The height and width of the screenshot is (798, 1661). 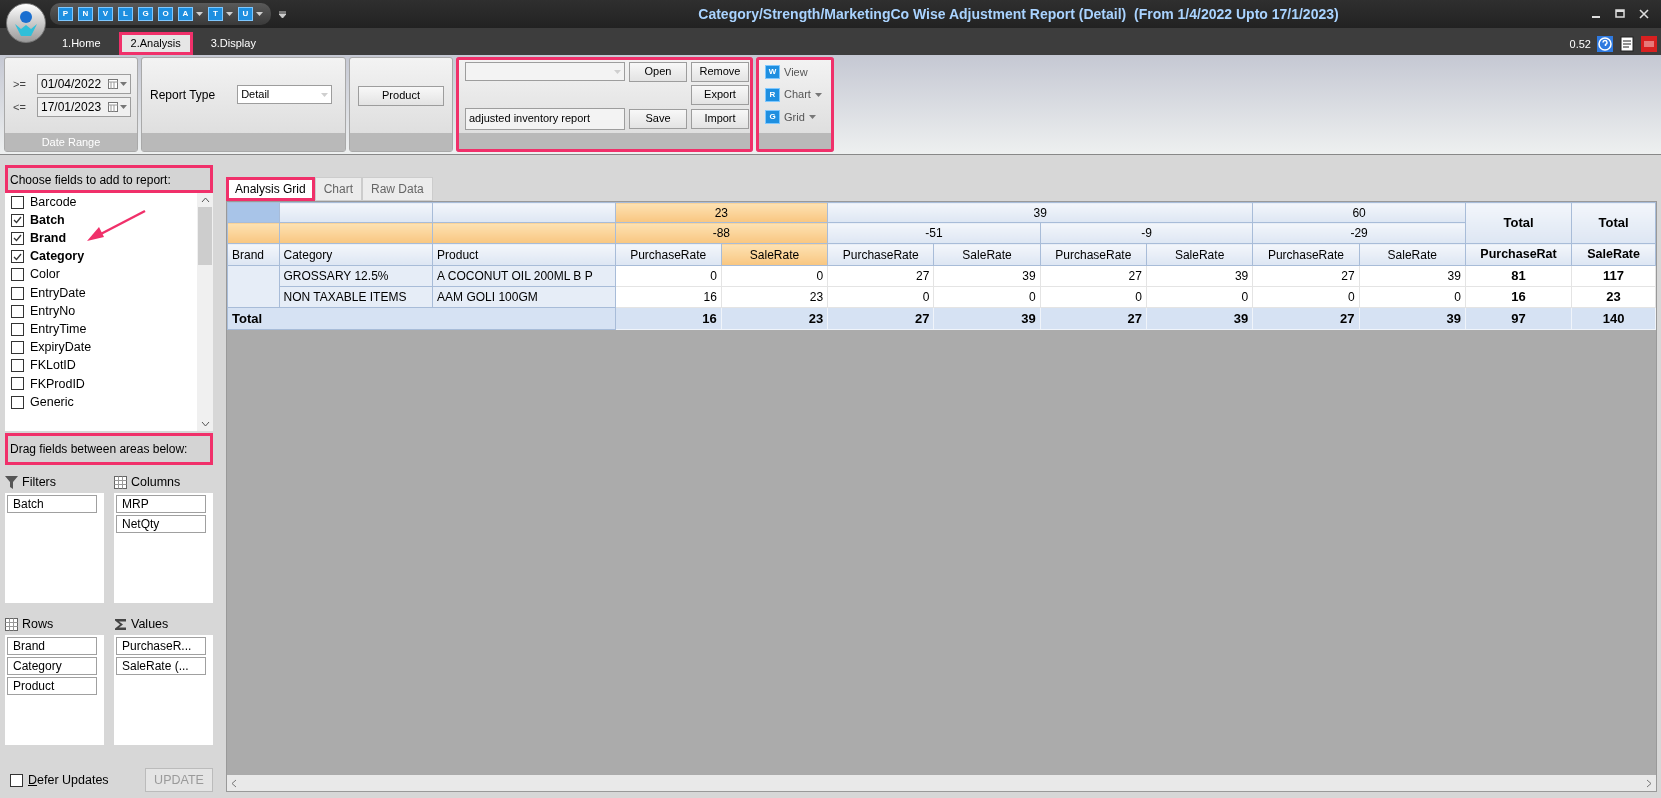 I want to click on group-caption: Date Range, so click(x=71, y=142).